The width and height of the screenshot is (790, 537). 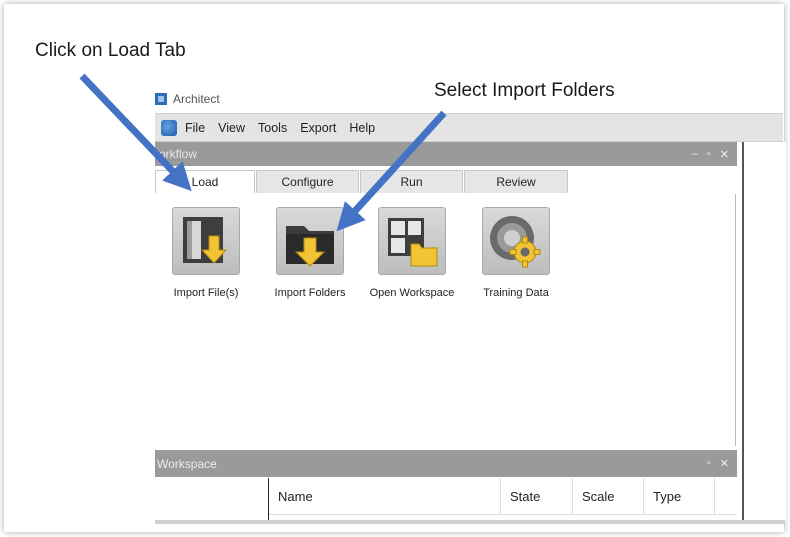 What do you see at coordinates (263, 152) in the screenshot?
I see `annotation-arrows` at bounding box center [263, 152].